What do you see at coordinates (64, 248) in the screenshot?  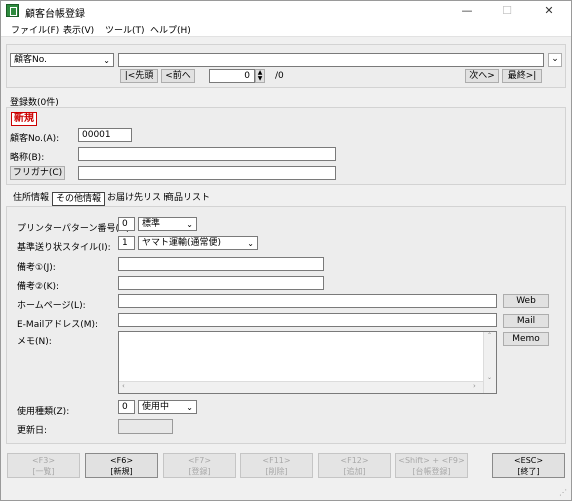 I see `shipping-style-label: 基準送り状スタイル(I):` at bounding box center [64, 248].